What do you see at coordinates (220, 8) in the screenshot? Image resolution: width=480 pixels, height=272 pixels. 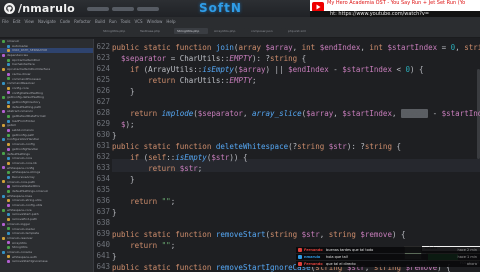 I see `brand-logo: SoftN` at bounding box center [220, 8].